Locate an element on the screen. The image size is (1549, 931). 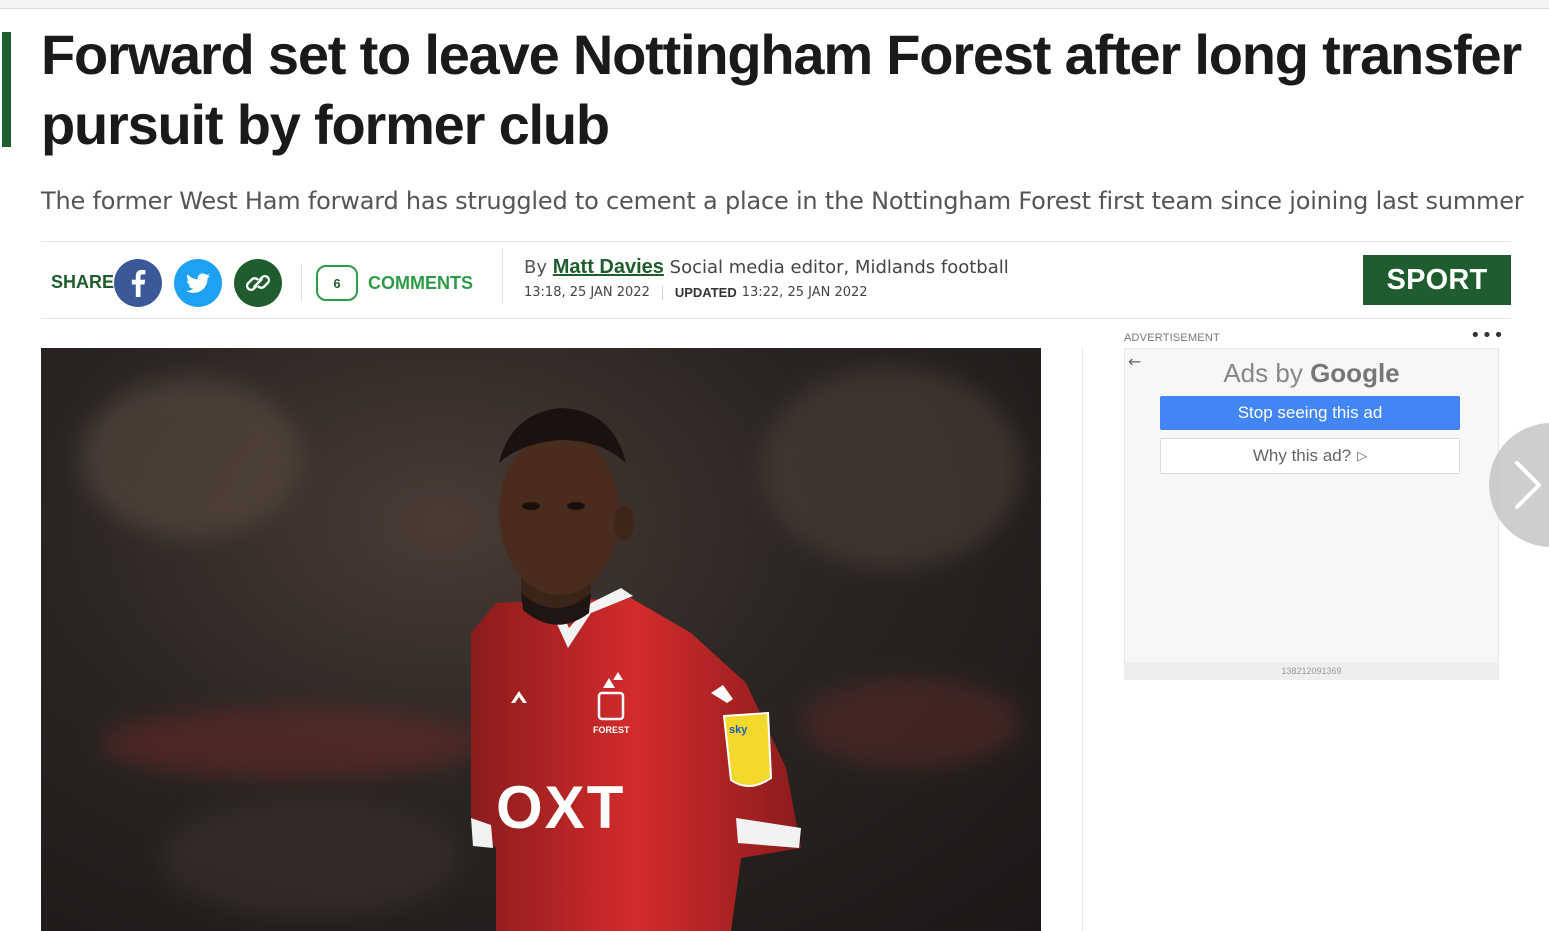
shirt-sponsor-text: OXT is located at coordinates (560, 807).